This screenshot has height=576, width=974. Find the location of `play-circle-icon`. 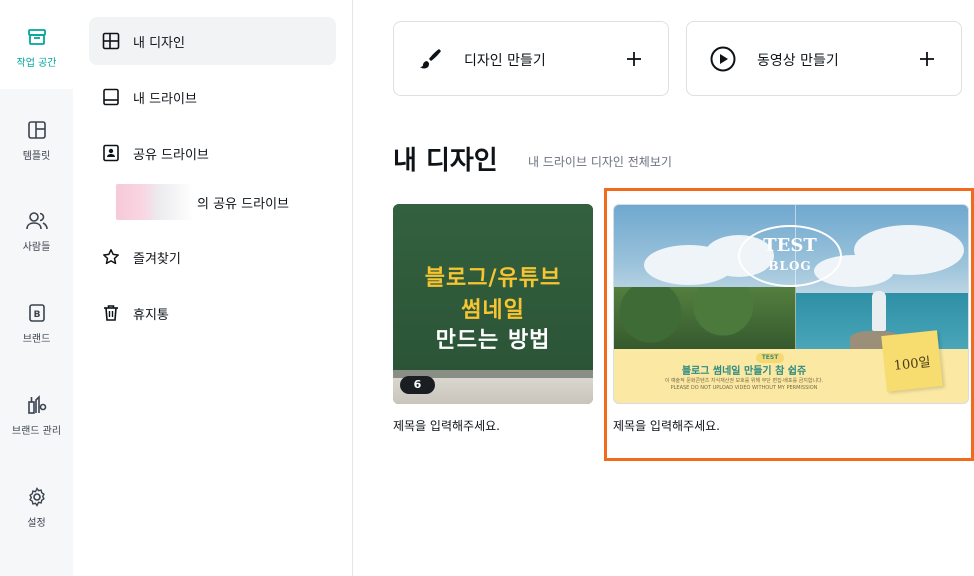

play-circle-icon is located at coordinates (723, 59).